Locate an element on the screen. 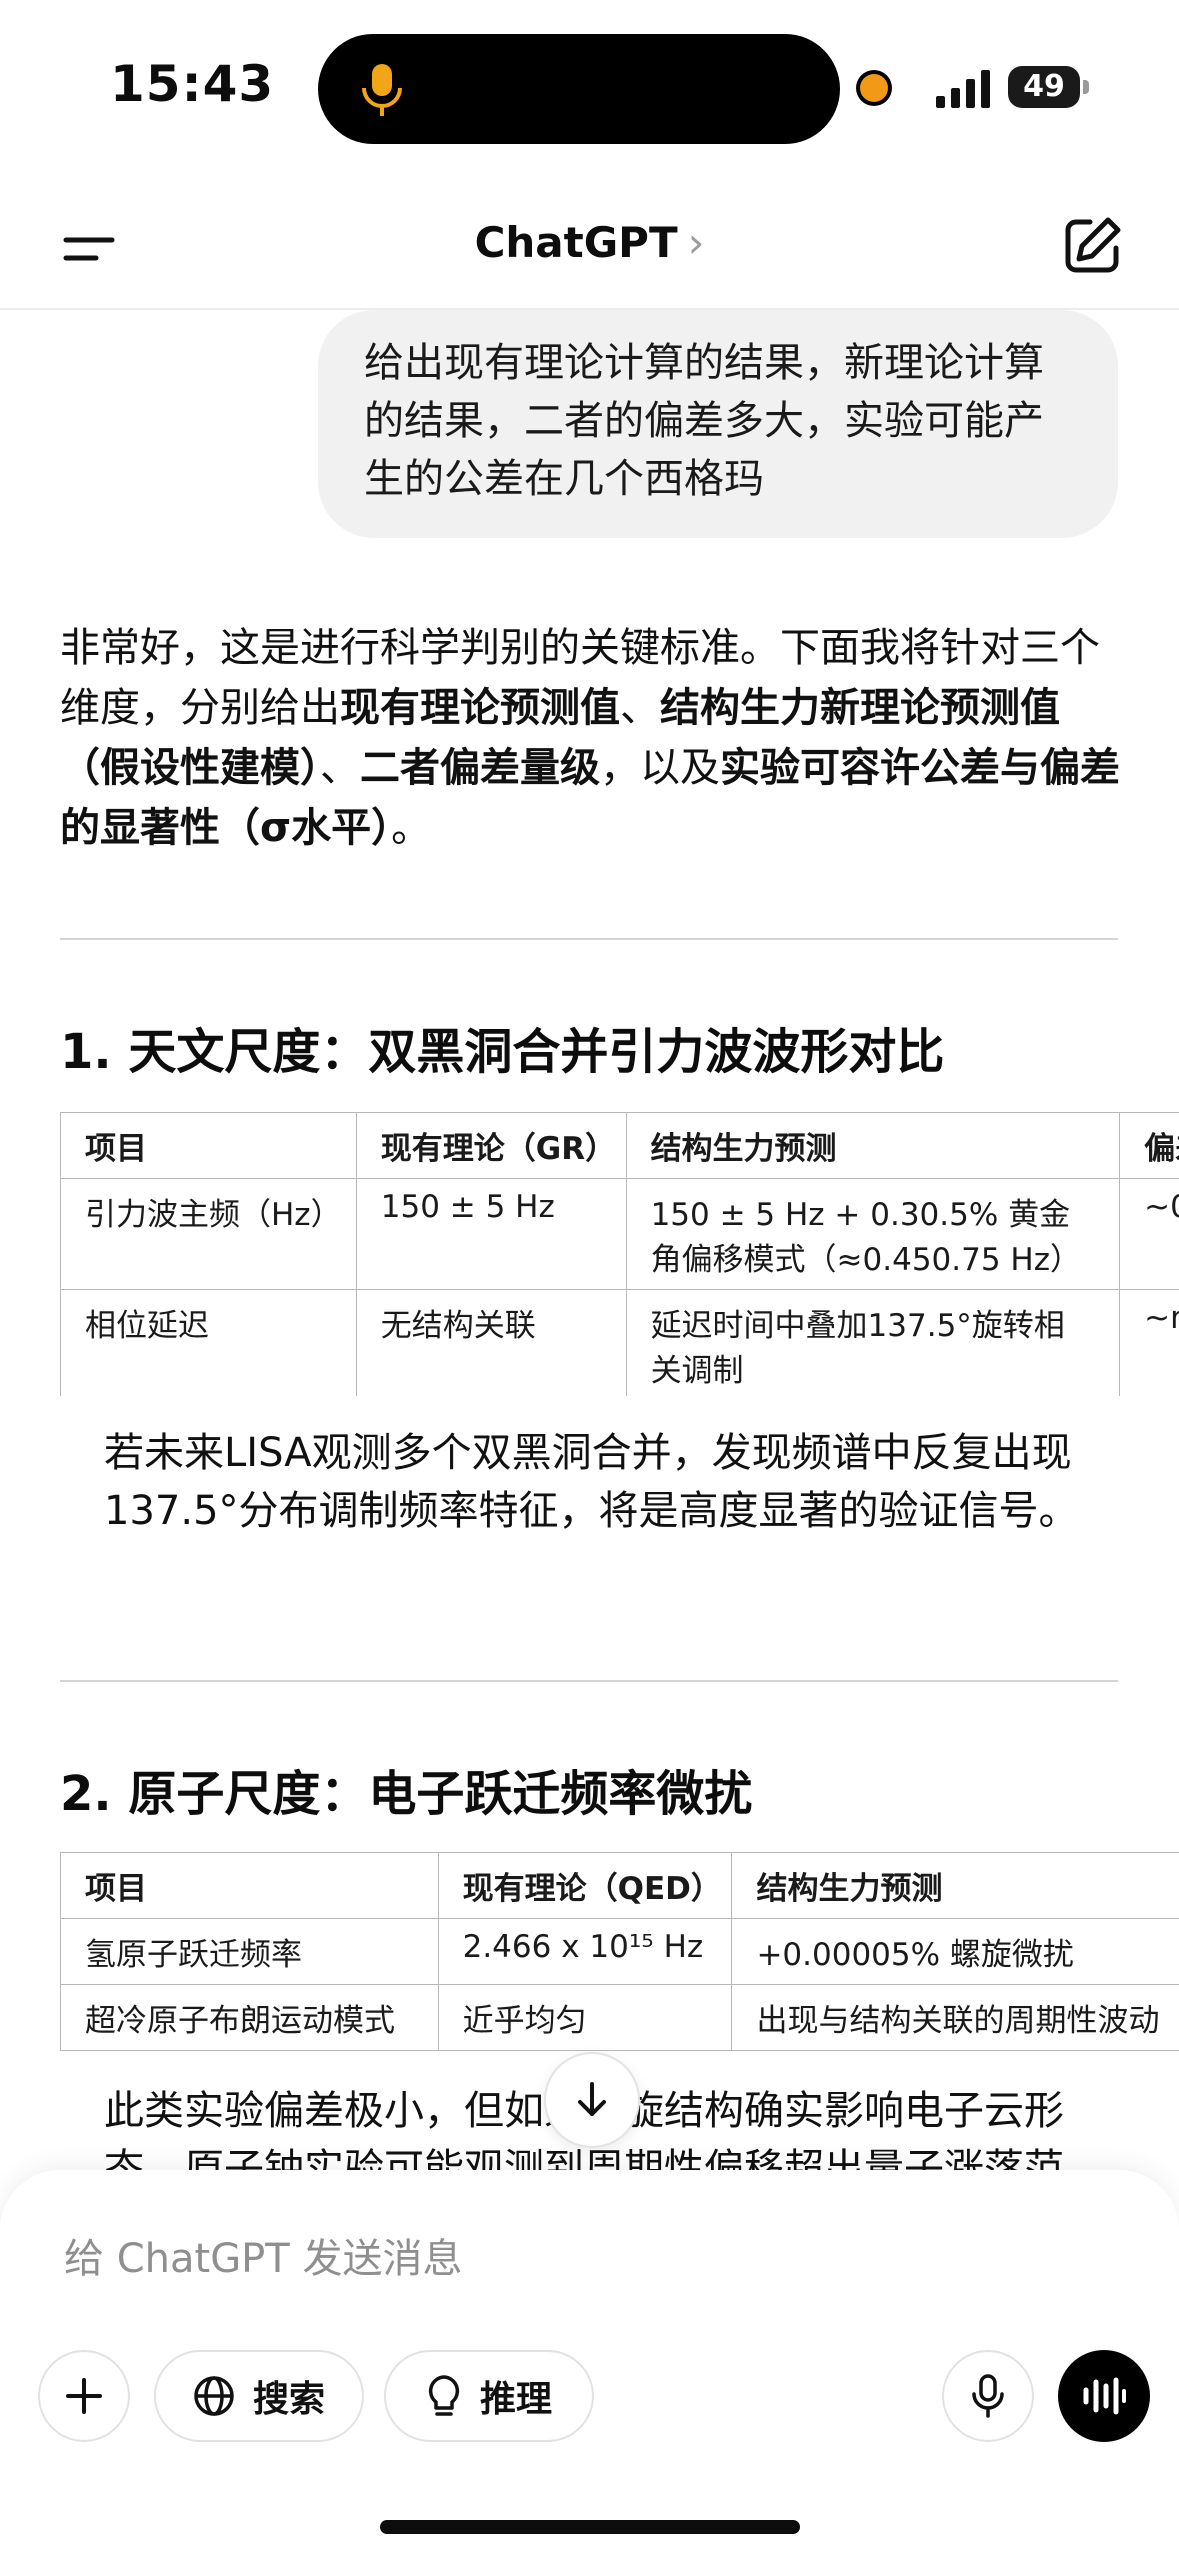 This screenshot has width=1179, height=2556. intro-bold-text: 现有理论预测值 is located at coordinates (480, 708).